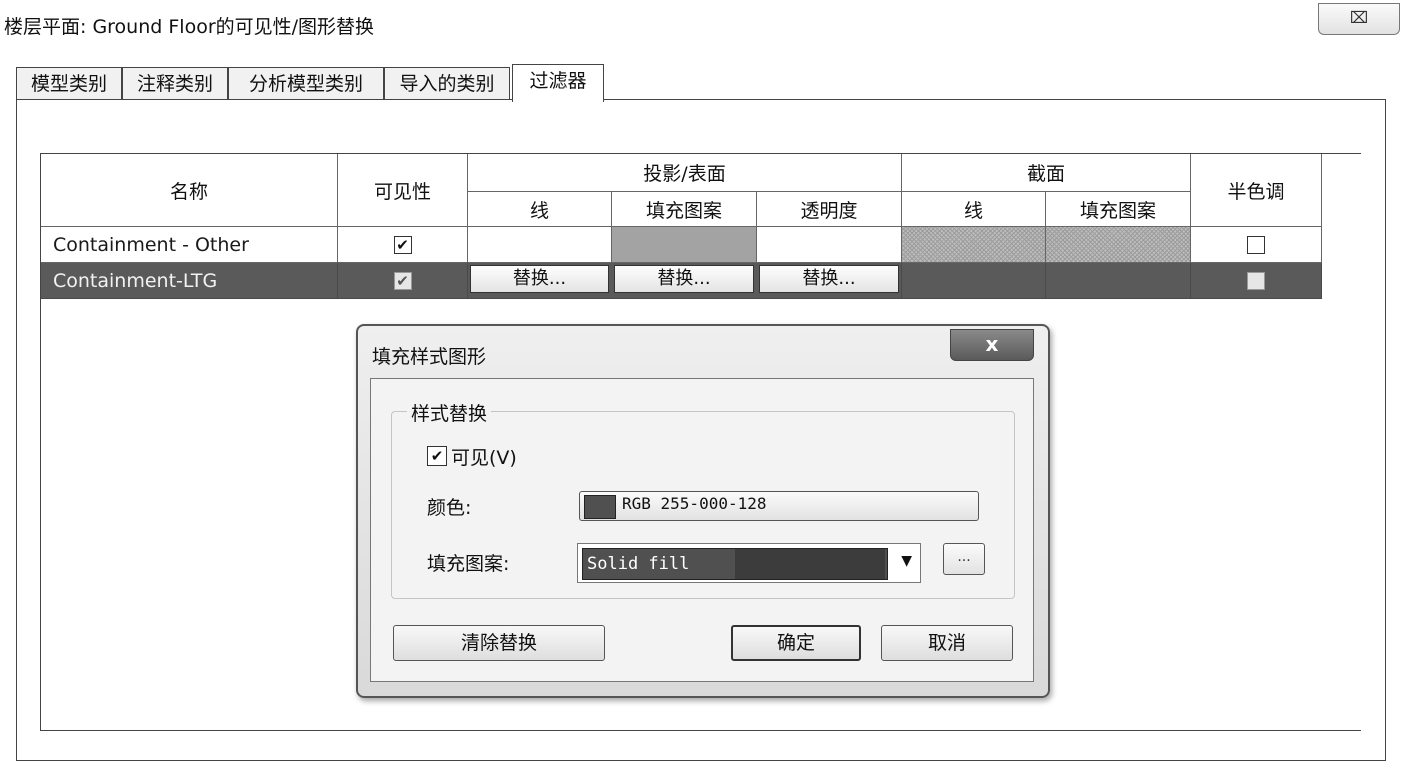  Describe the element at coordinates (558, 83) in the screenshot. I see `tab-filters: 过滤器` at that location.